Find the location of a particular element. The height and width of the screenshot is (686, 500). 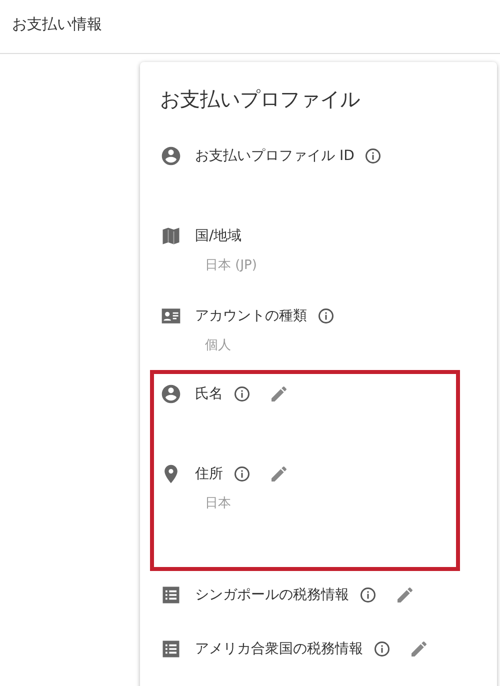

page-title: お支払い情報 is located at coordinates (57, 24).